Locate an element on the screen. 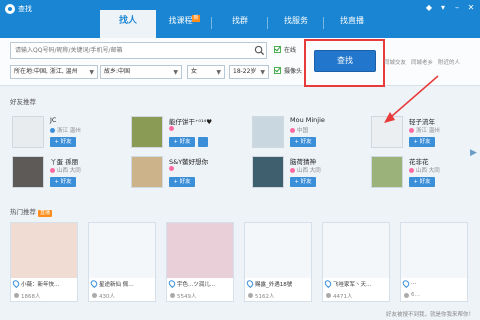 Image resolution: width=480 pixels, height=320 pixels. status-text: 好友被搜不到我，就是你我来帮你！ is located at coordinates (430, 314).